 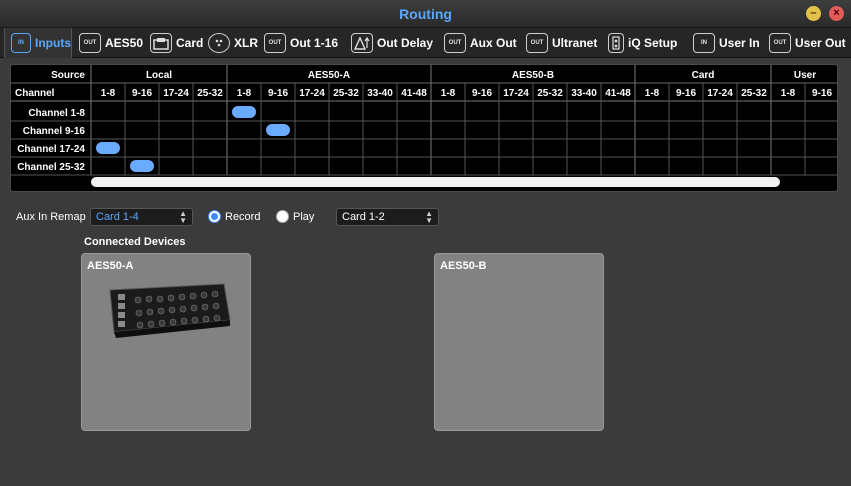 What do you see at coordinates (836, 13) in the screenshot?
I see `close-button: ×` at bounding box center [836, 13].